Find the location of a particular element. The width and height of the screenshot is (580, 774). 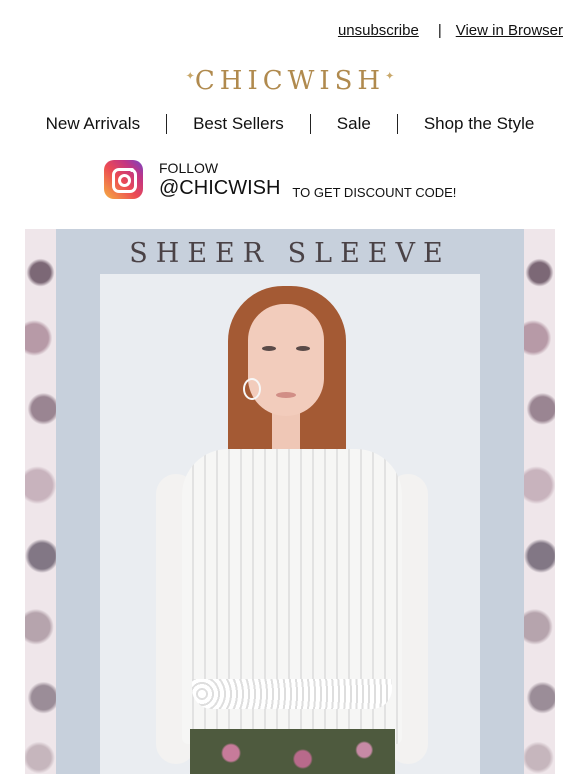

nav-best-sellers: Best Sellers is located at coordinates (238, 124).